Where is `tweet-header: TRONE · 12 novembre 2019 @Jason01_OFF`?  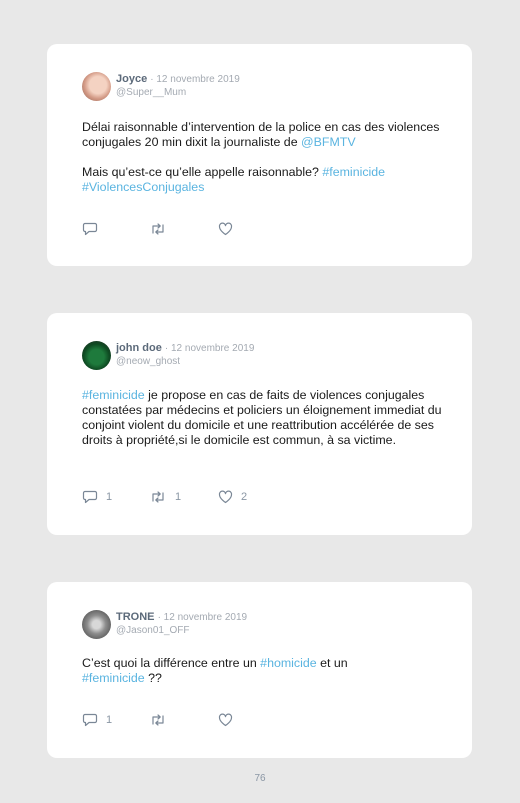
tweet-header: TRONE · 12 novembre 2019 @Jason01_OFF is located at coordinates (262, 625).